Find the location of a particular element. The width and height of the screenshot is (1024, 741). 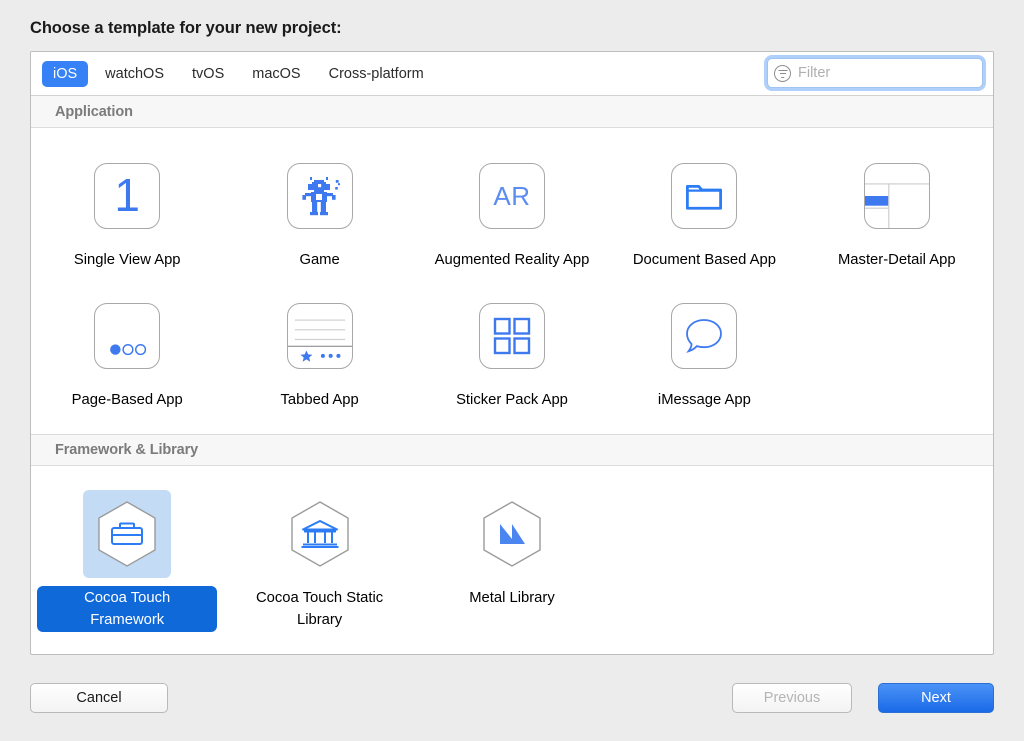

game-robot-icon is located at coordinates (319, 196).